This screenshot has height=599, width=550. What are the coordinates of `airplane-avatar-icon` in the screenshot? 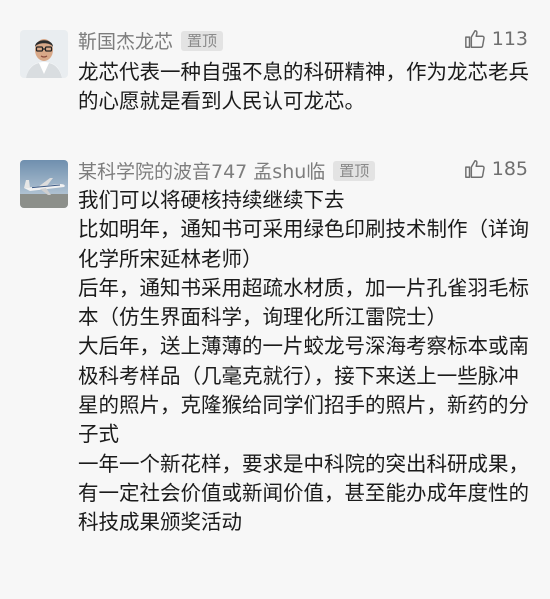 It's located at (44, 184).